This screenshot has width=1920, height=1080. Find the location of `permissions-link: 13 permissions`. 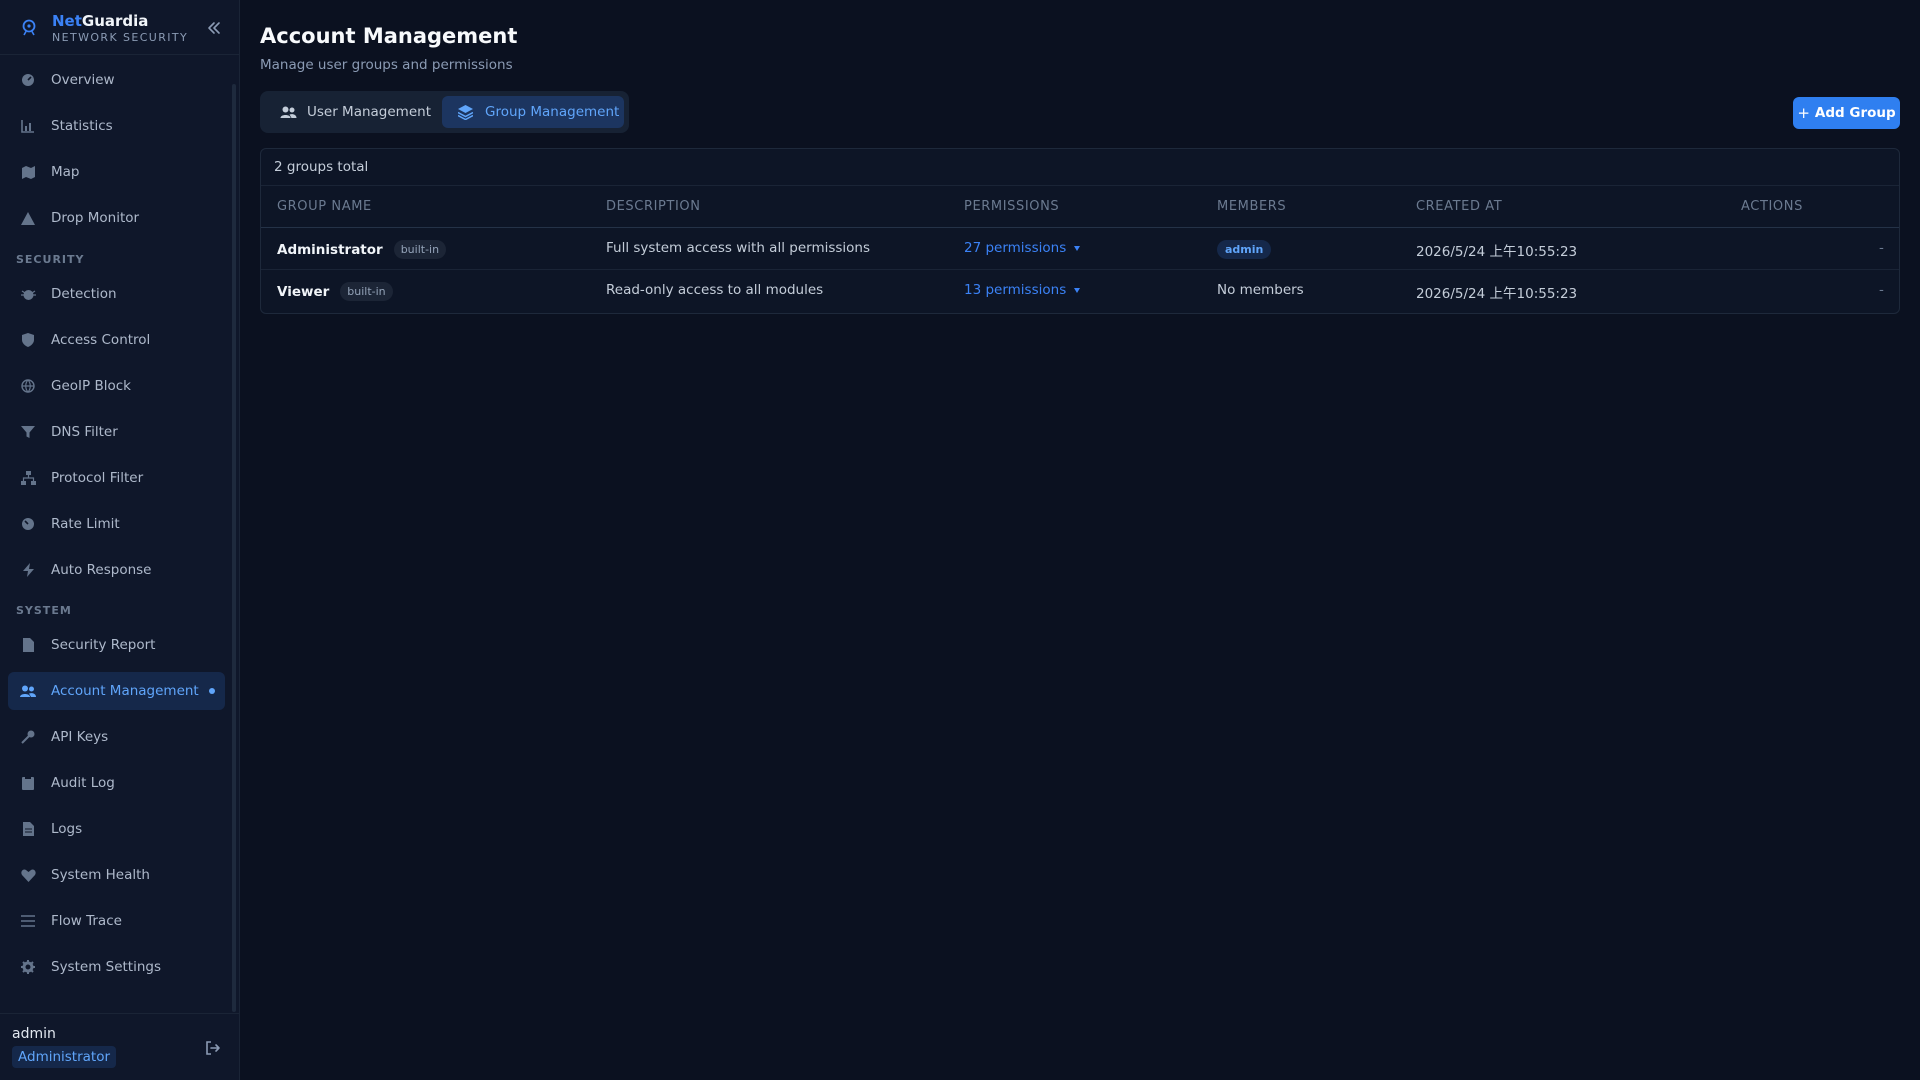

permissions-link: 13 permissions is located at coordinates (1015, 290).